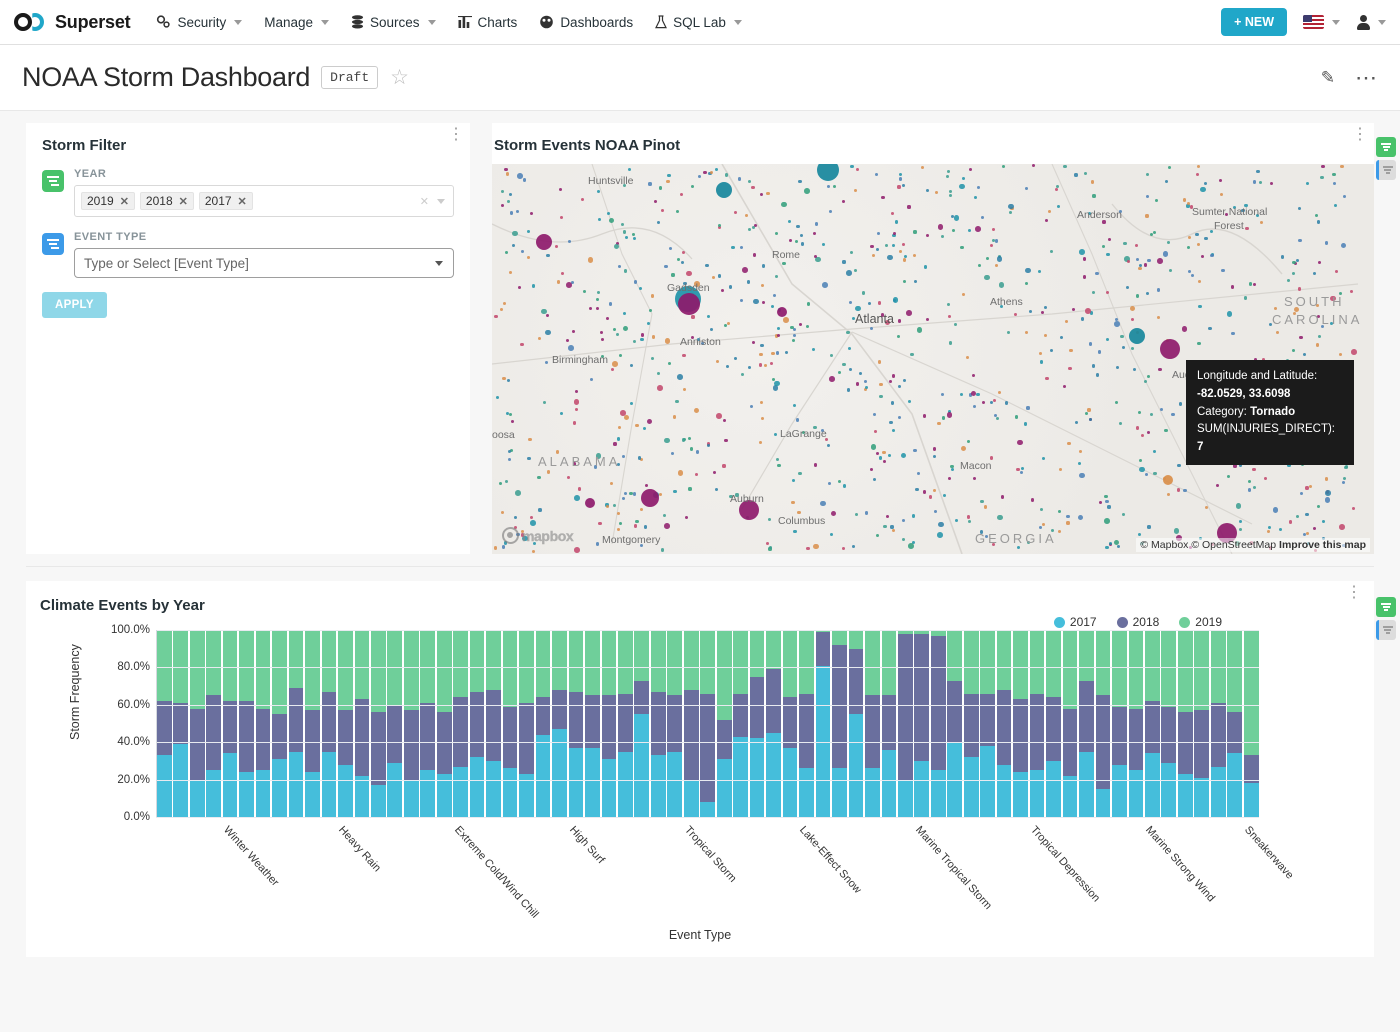  Describe the element at coordinates (297, 22) in the screenshot. I see `nav-item-manage: Manage` at that location.